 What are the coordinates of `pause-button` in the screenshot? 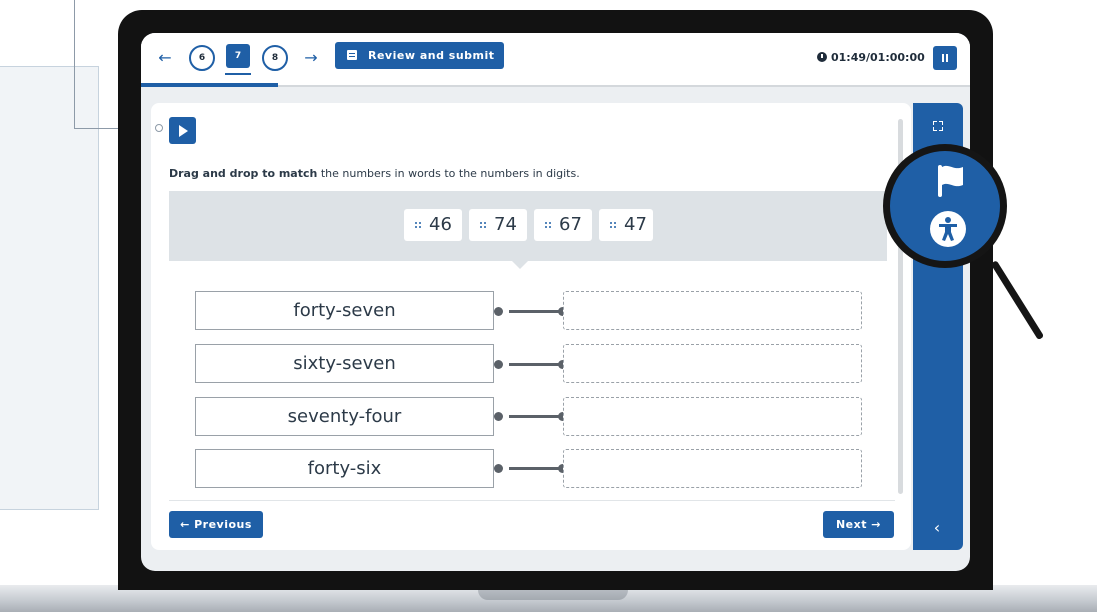 It's located at (945, 58).